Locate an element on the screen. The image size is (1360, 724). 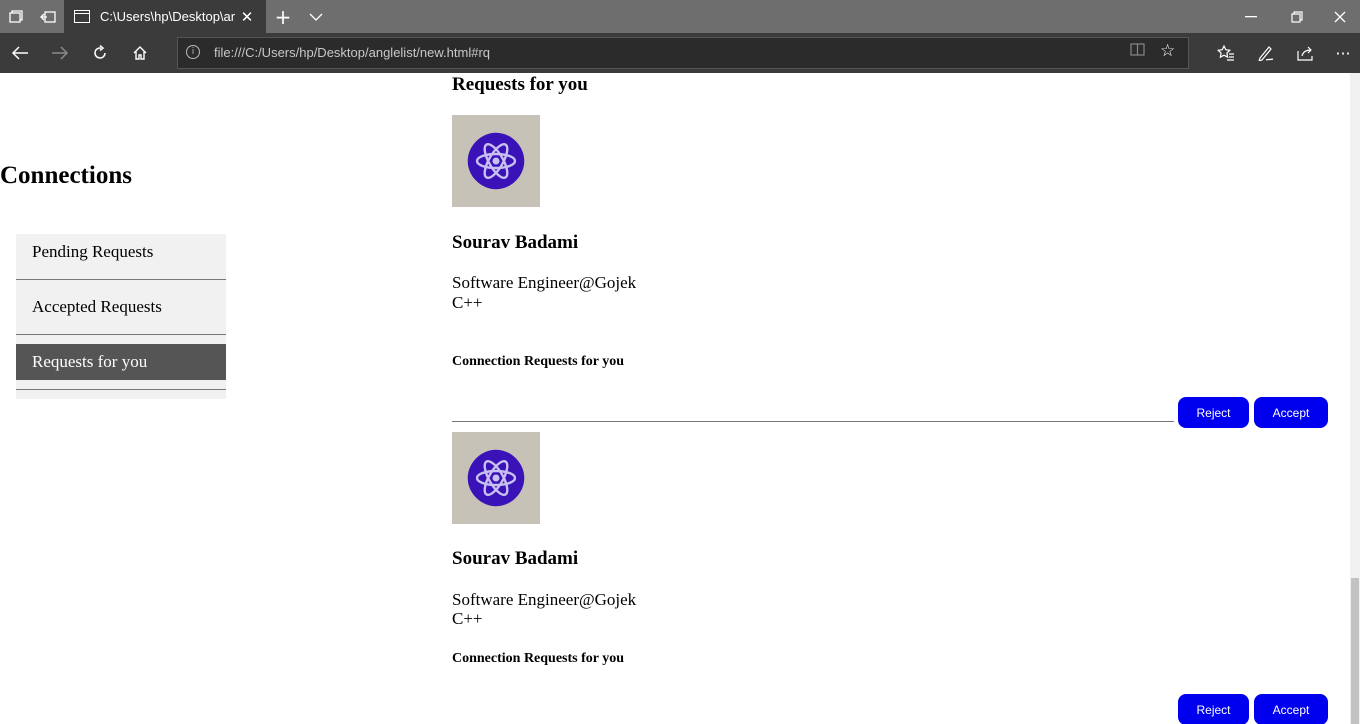
more-icon: ··· is located at coordinates (1343, 53).